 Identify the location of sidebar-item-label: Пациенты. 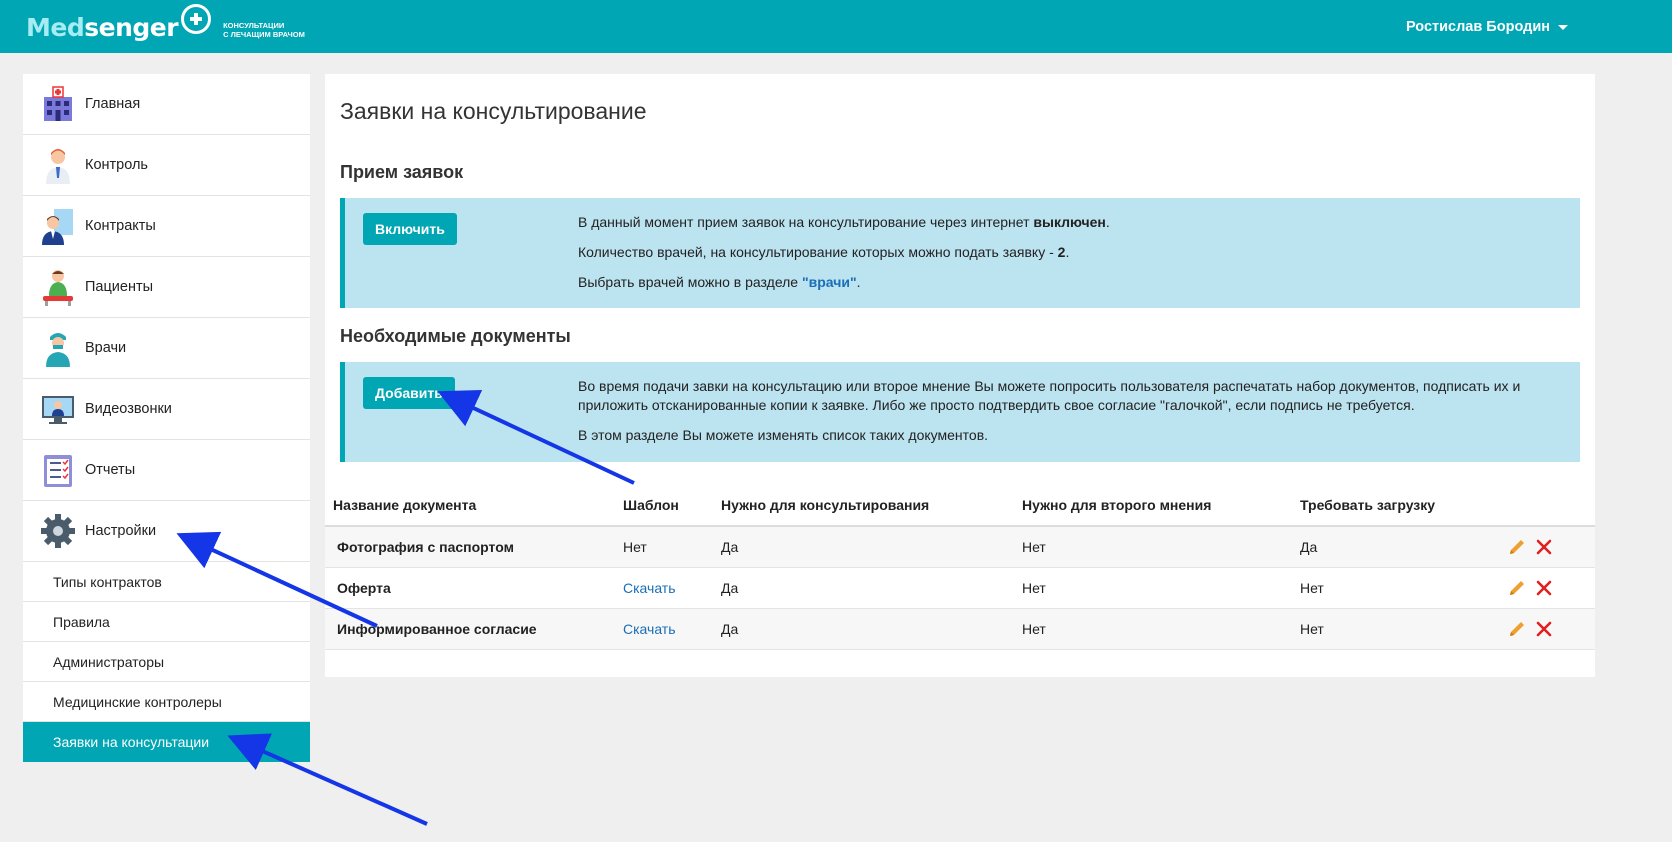
(119, 287).